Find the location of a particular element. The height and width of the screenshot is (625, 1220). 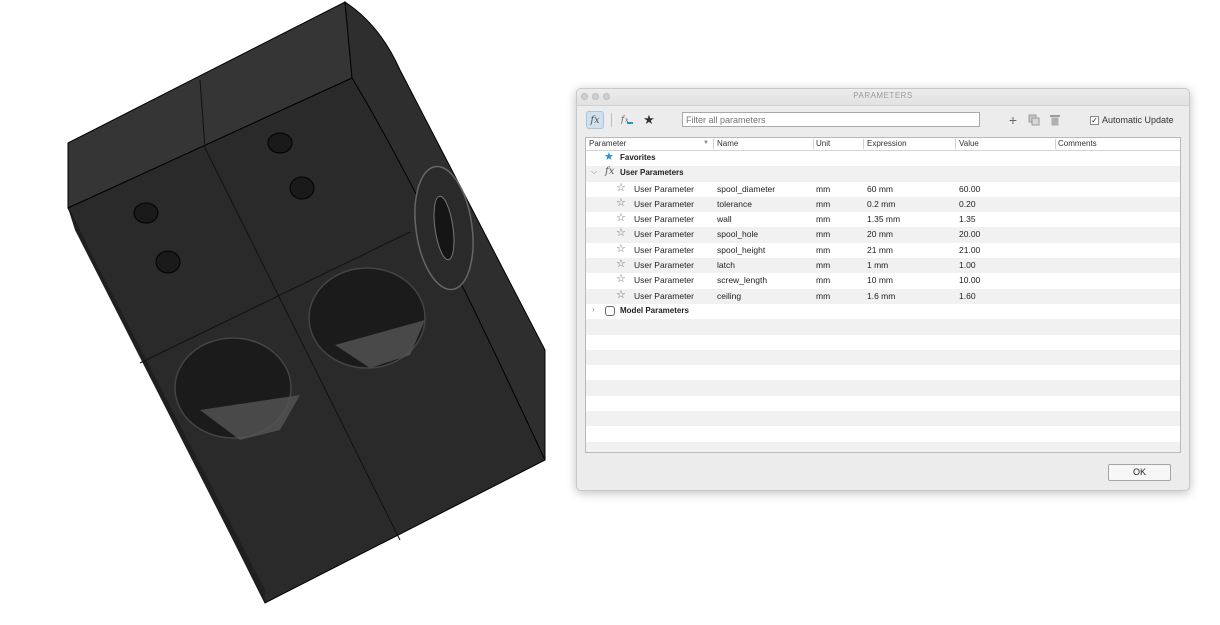

automatic-update-label: Automatic Update is located at coordinates (1138, 120).